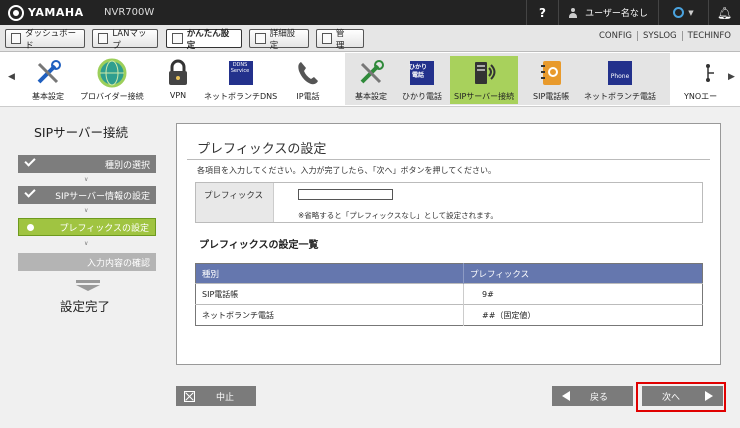  I want to click on cancel-icon, so click(189, 396).